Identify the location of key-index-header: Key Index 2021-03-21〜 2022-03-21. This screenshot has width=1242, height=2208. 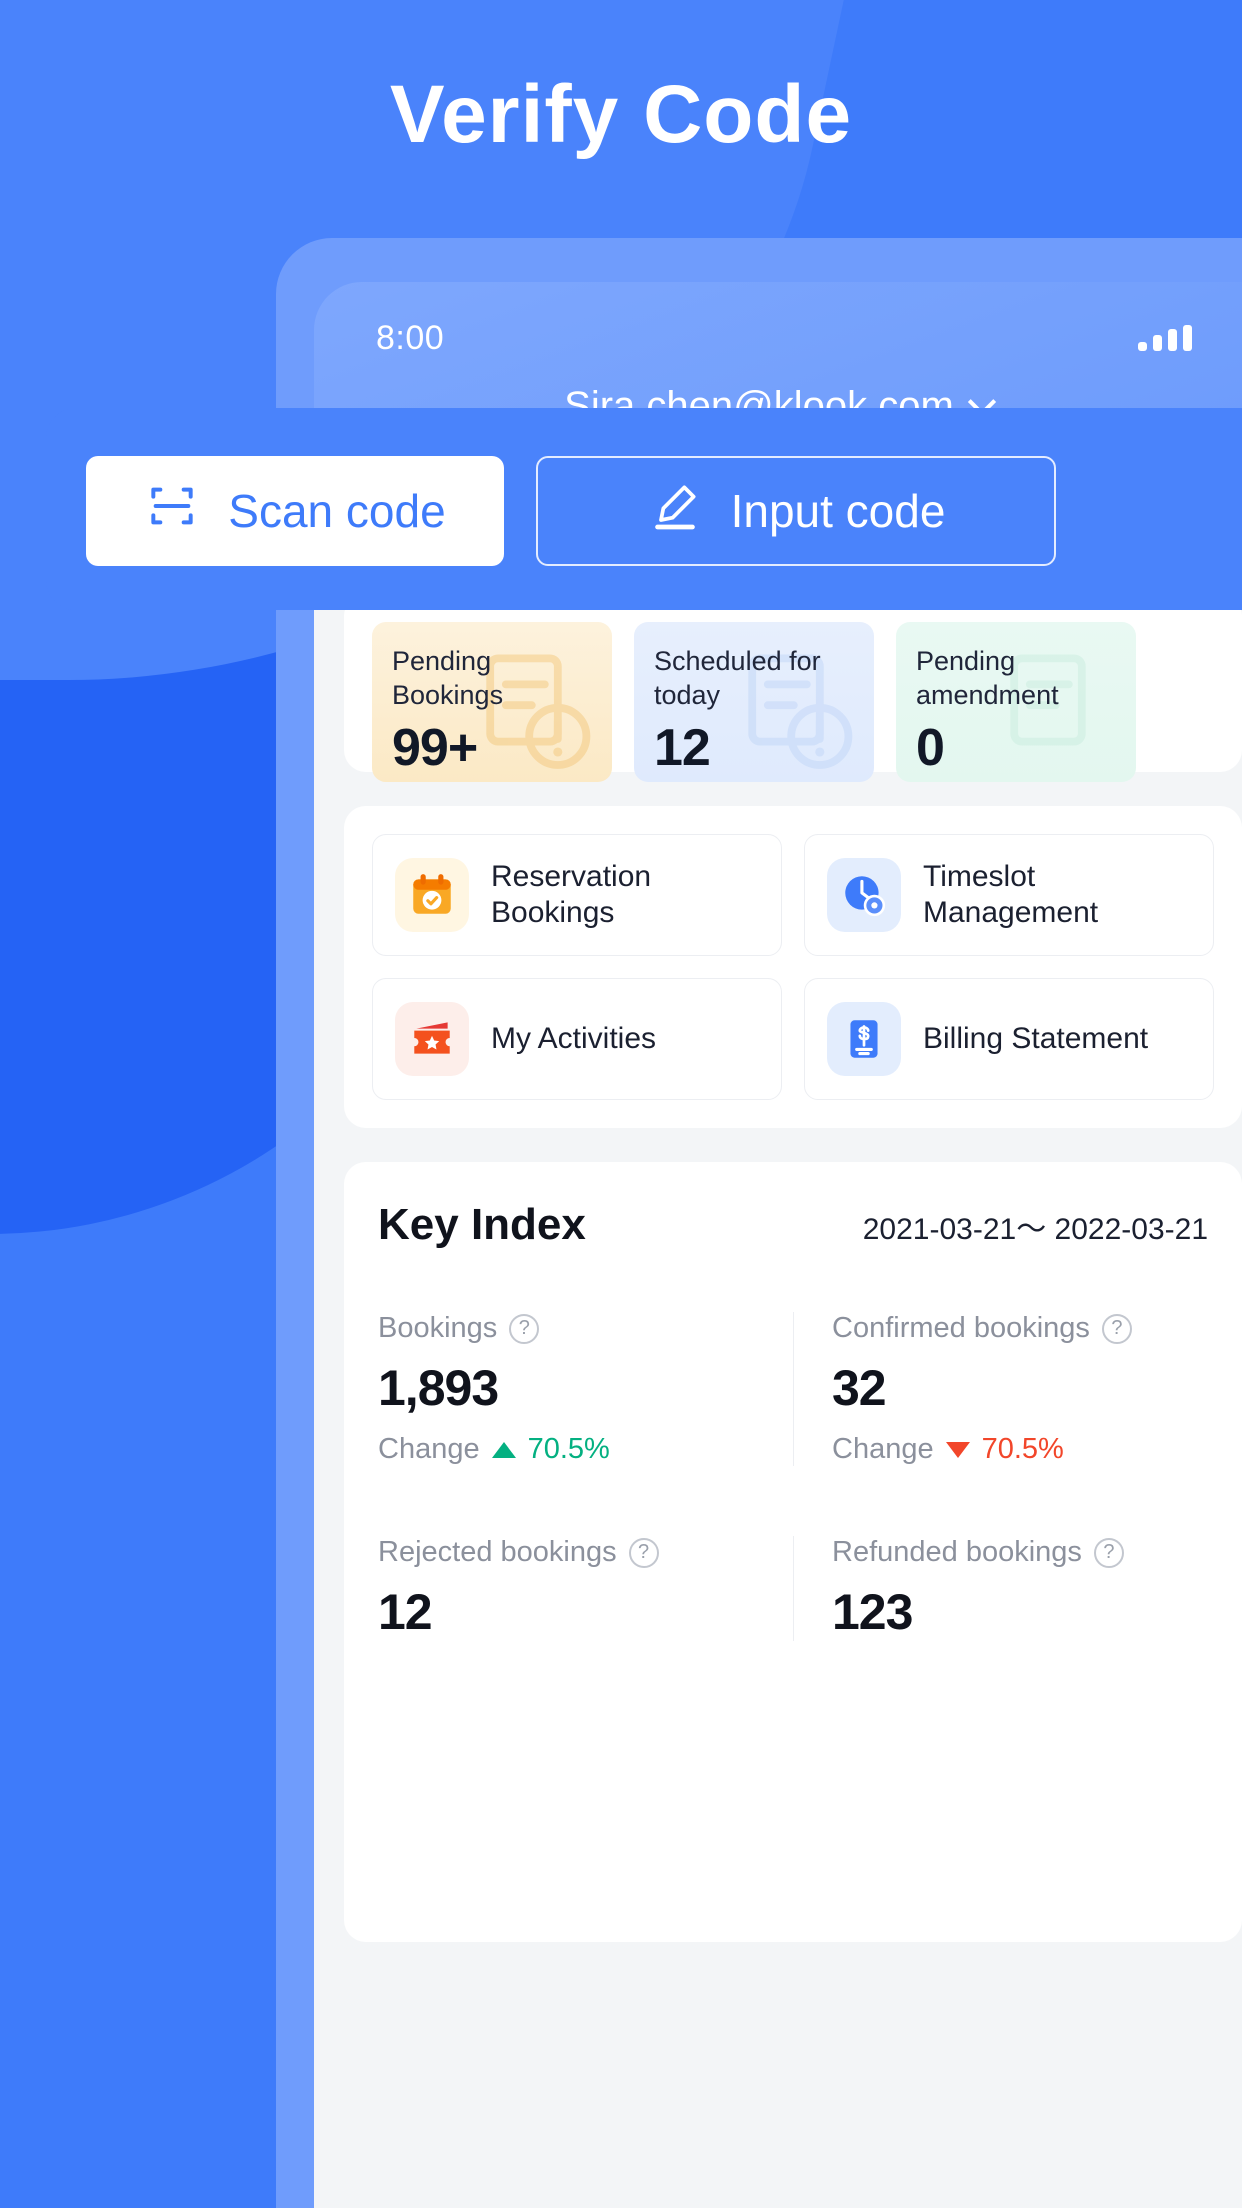
(793, 1225).